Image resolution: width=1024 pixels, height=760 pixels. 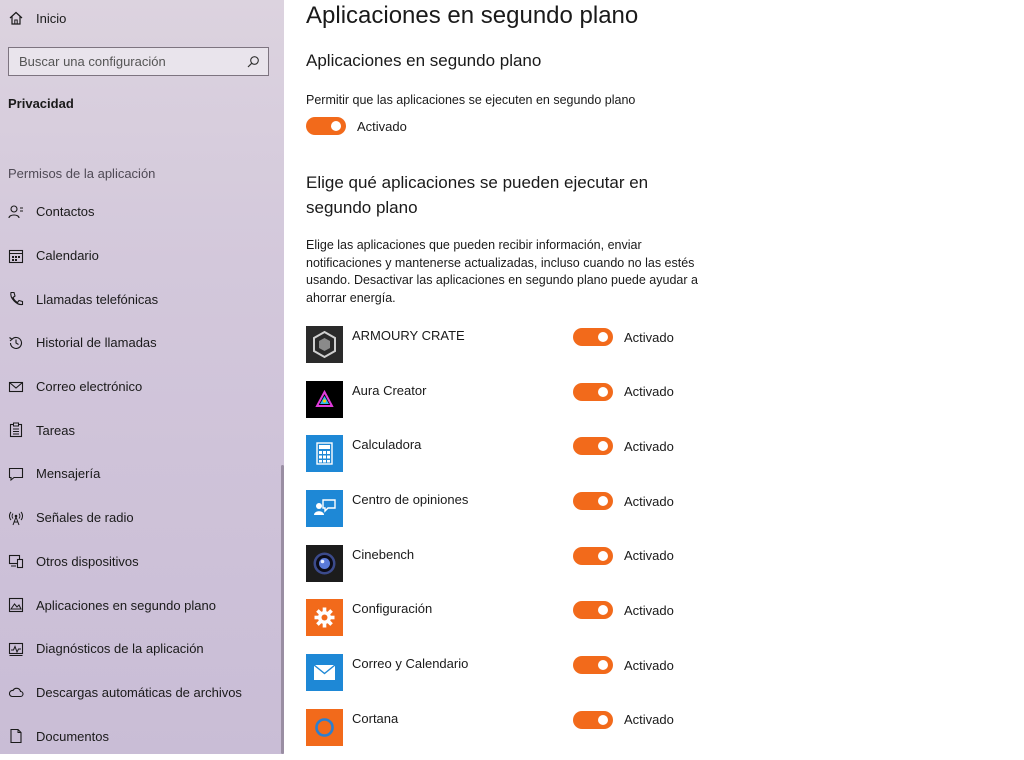 I want to click on sidebar-item-email: Correo electrónico, so click(x=140, y=387).